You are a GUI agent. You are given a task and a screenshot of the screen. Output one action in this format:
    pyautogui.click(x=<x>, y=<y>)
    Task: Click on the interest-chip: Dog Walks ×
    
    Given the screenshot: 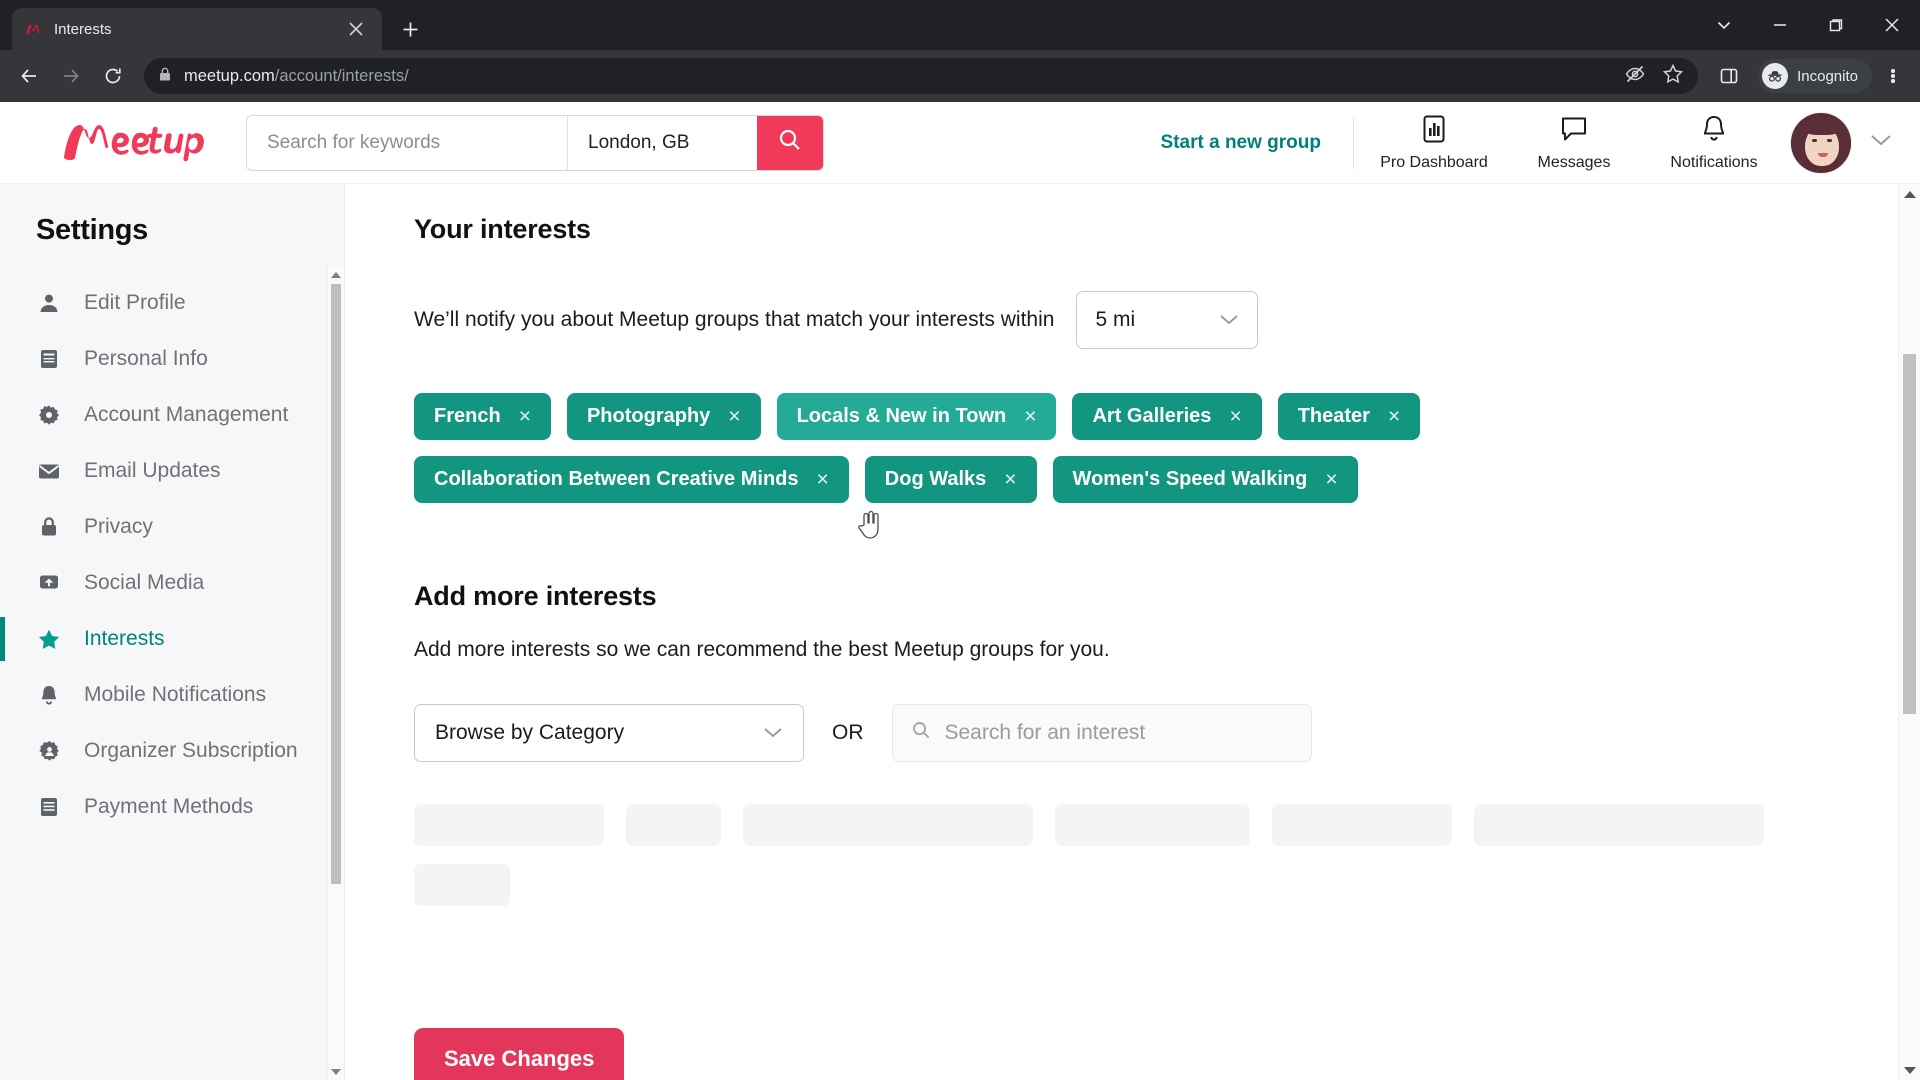 What is the action you would take?
    pyautogui.click(x=950, y=479)
    